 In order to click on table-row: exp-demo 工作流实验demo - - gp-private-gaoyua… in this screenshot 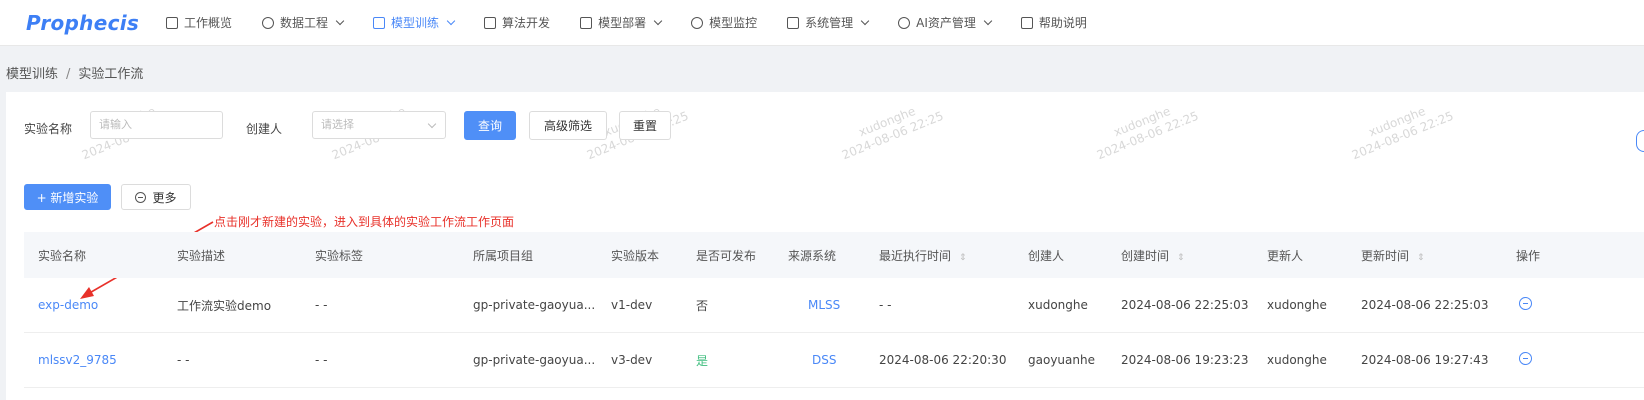, I will do `click(834, 305)`.